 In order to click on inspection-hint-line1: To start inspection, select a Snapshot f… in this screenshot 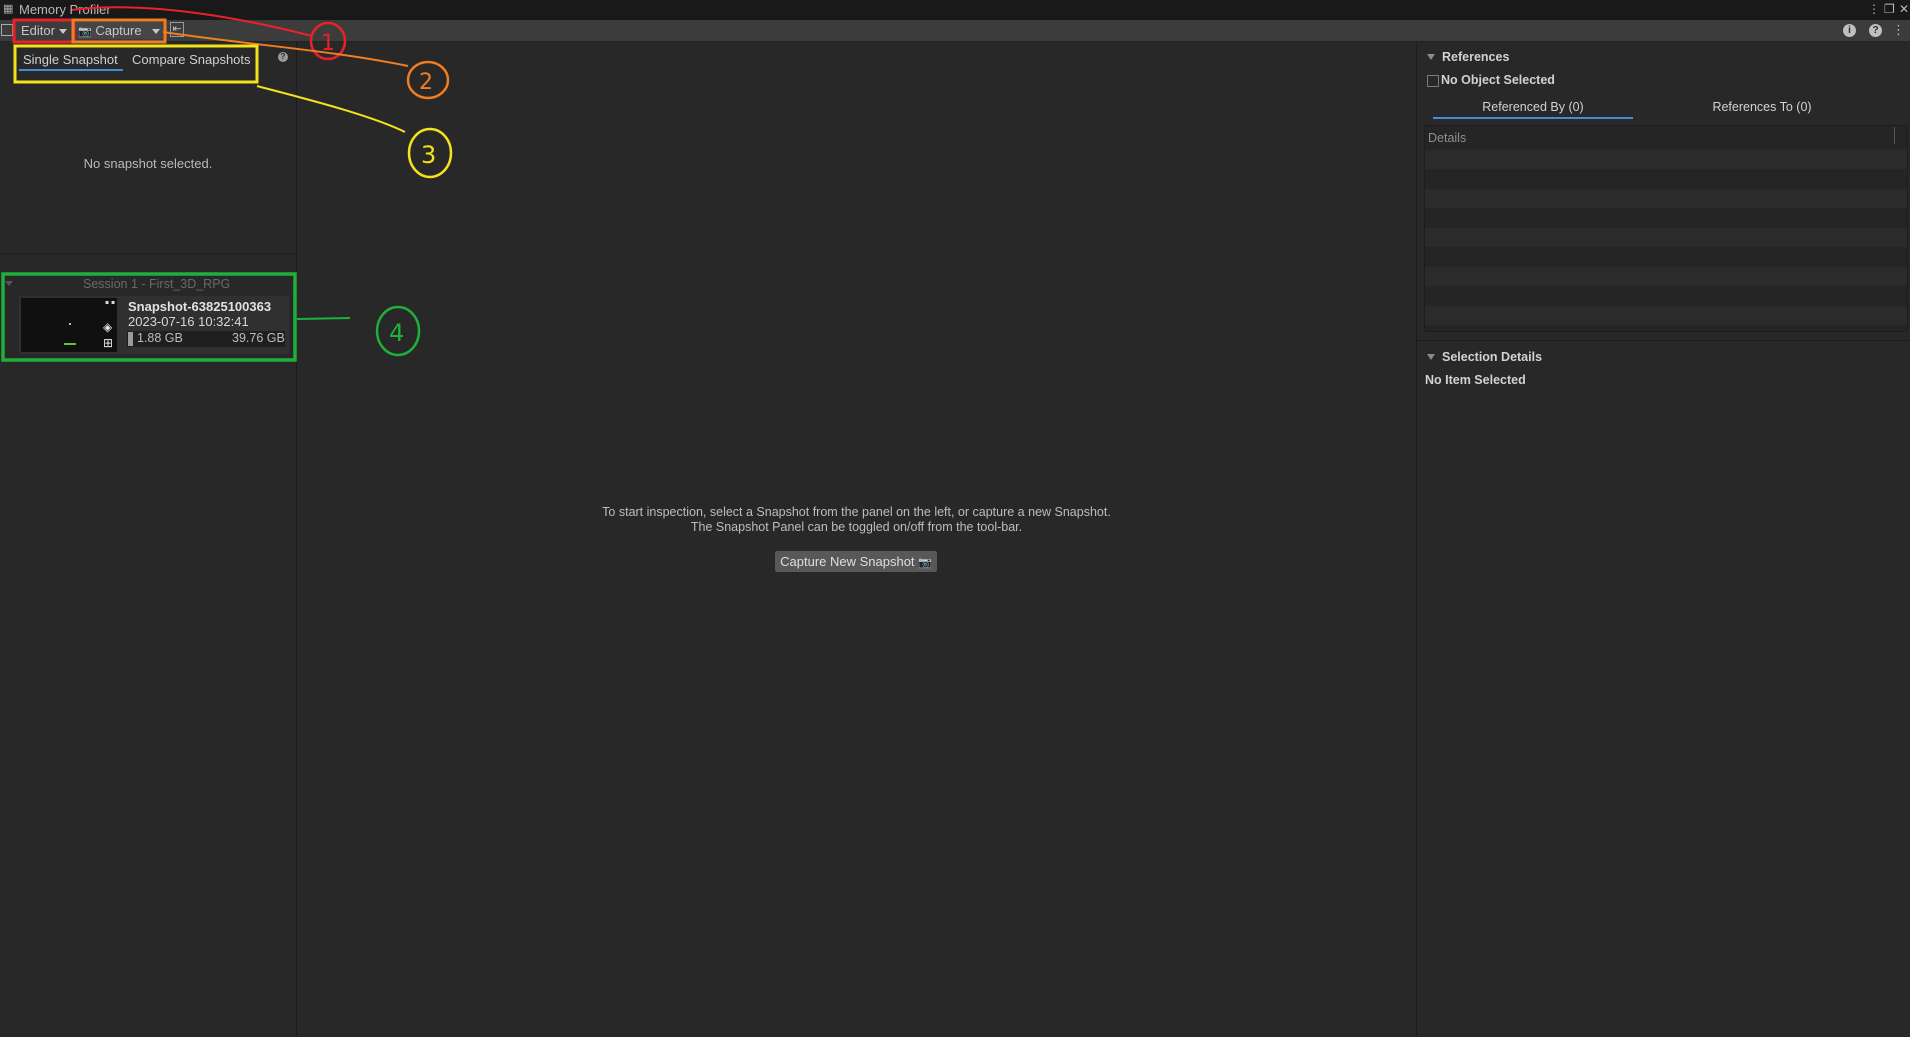, I will do `click(856, 512)`.